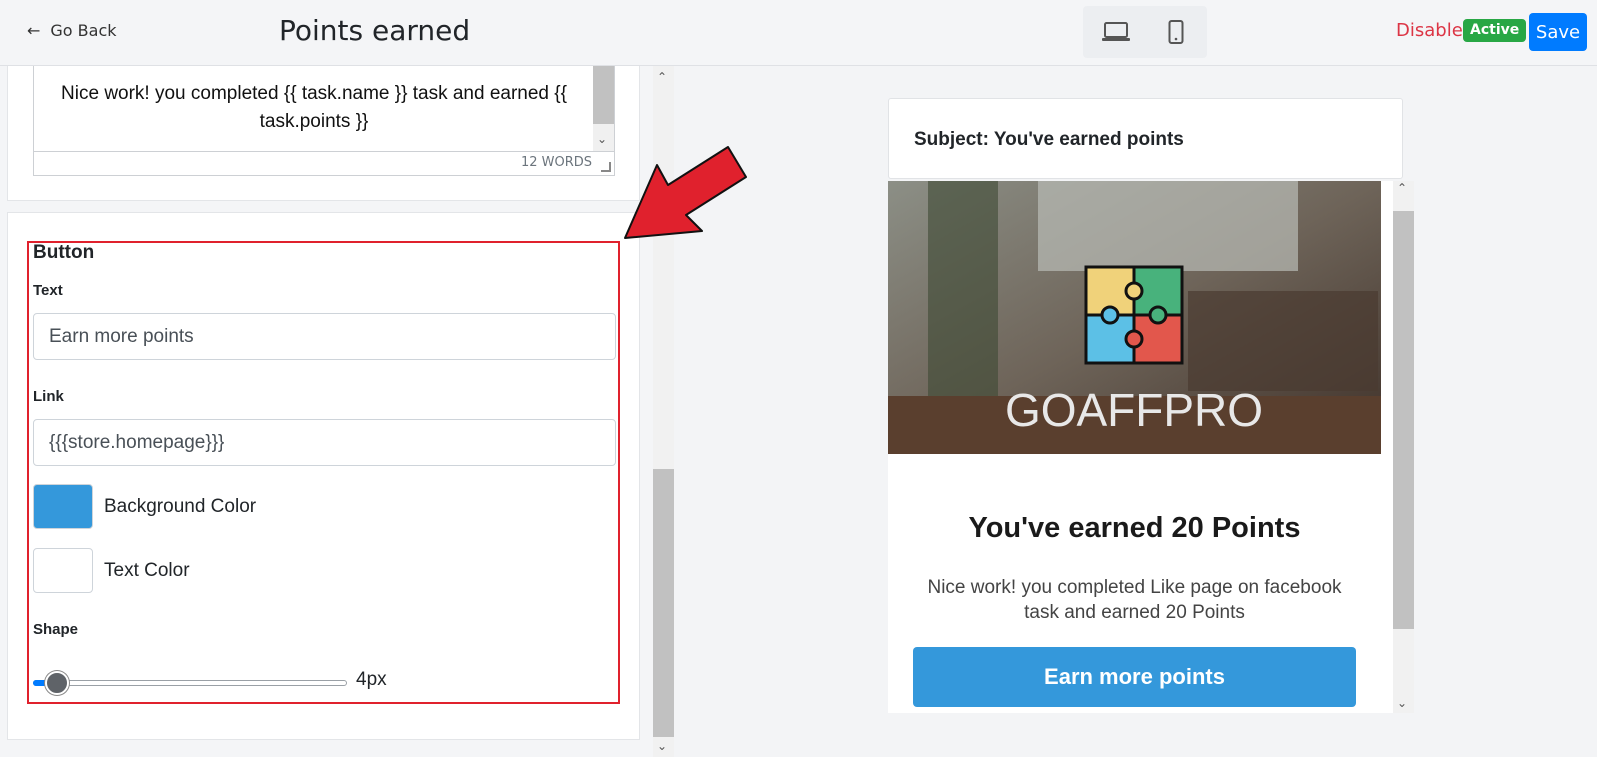 This screenshot has width=1597, height=757. What do you see at coordinates (56, 629) in the screenshot?
I see `shape-field-label: Shape` at bounding box center [56, 629].